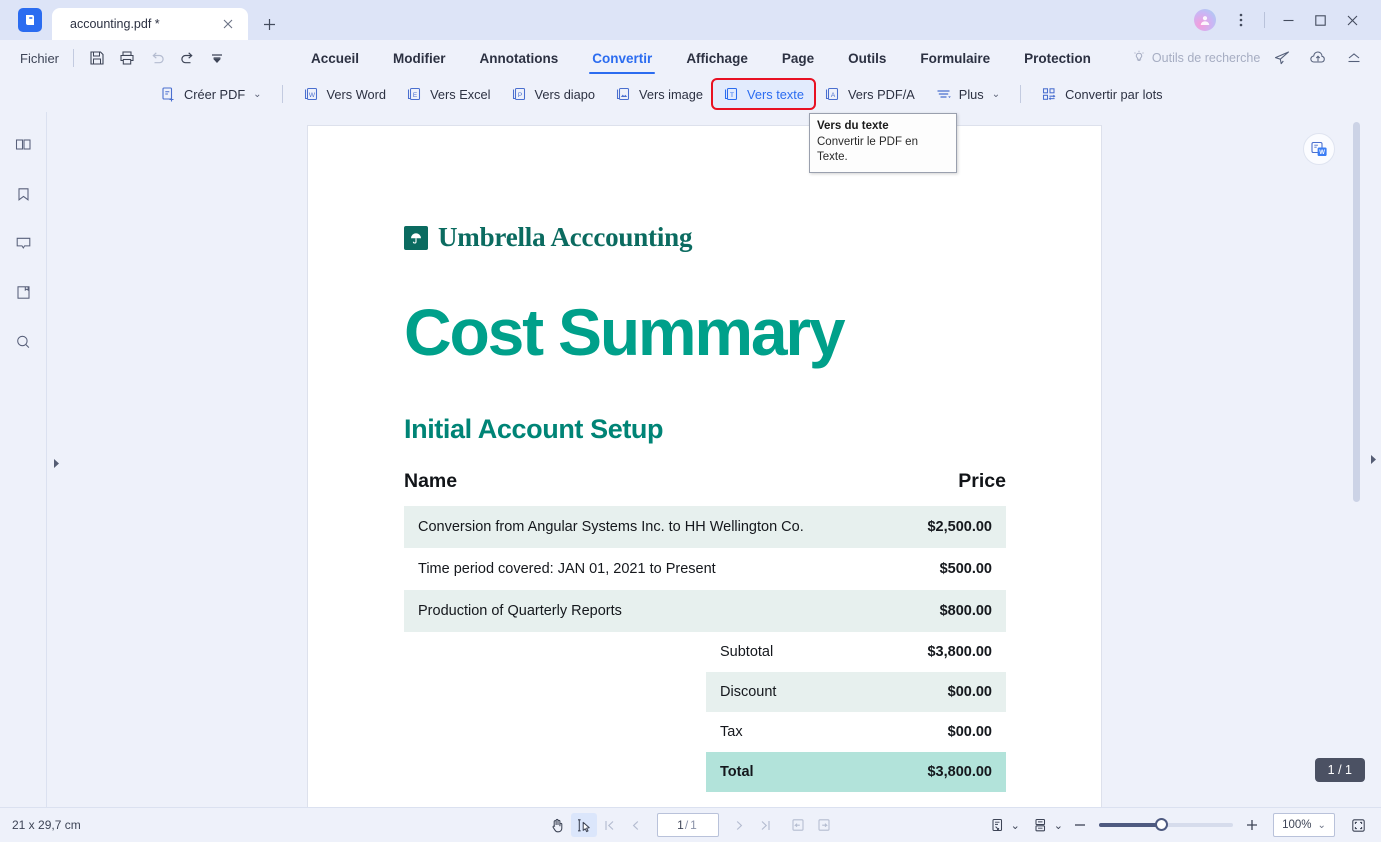  Describe the element at coordinates (998, 825) in the screenshot. I see `page-layout-icon` at that location.